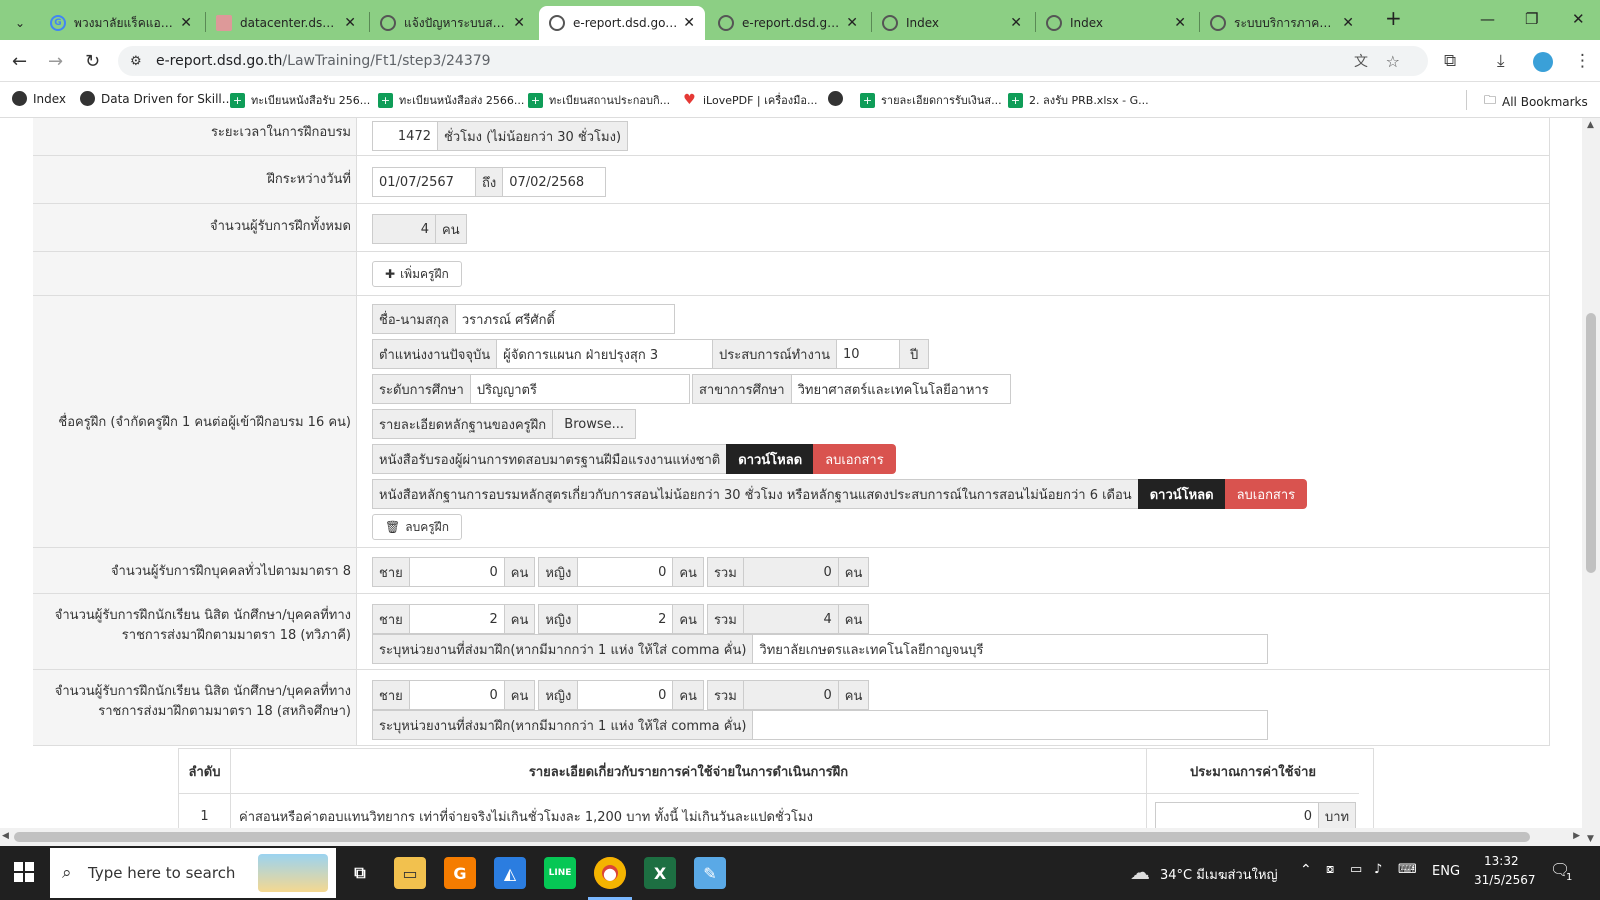 The image size is (1600, 900). I want to click on dual-female-input: 2, so click(625, 619).